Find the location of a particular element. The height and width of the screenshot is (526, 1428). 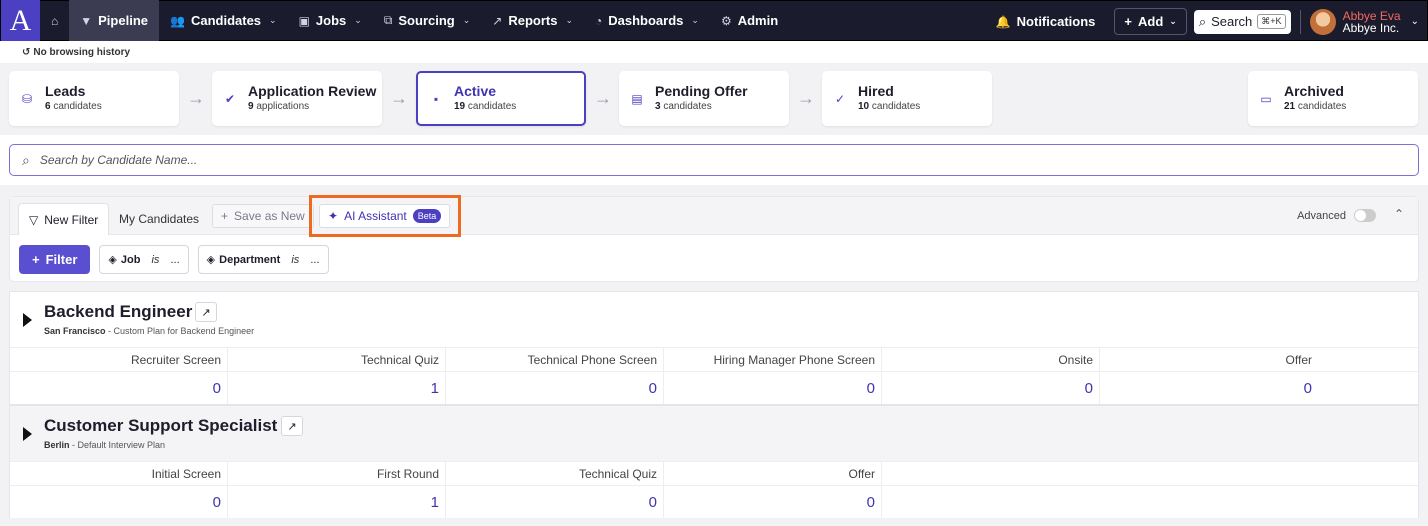

nav-dashboards: ◔ Dashboards ⌄ is located at coordinates (647, 20).